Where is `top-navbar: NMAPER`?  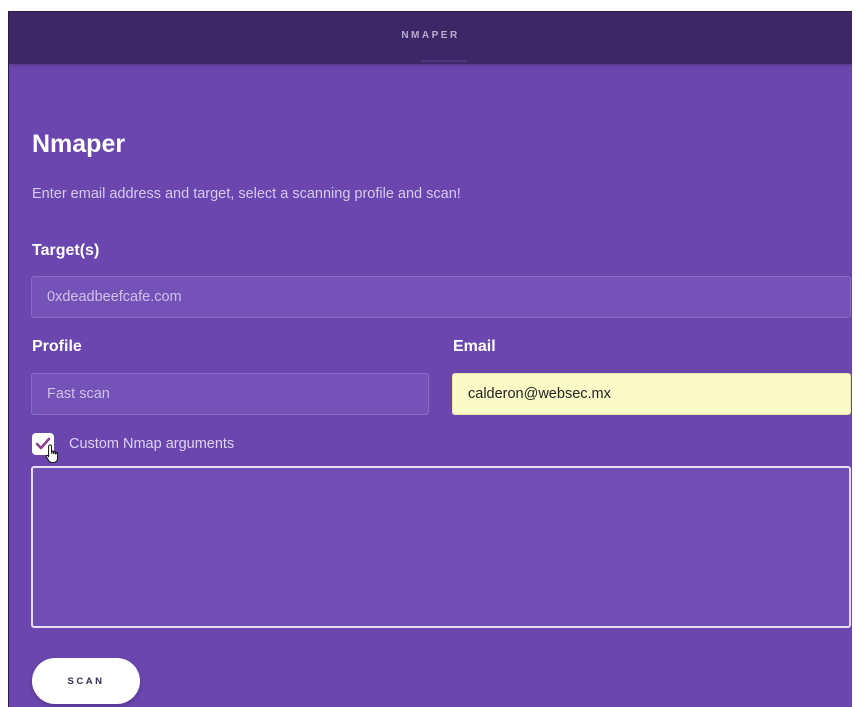 top-navbar: NMAPER is located at coordinates (430, 38).